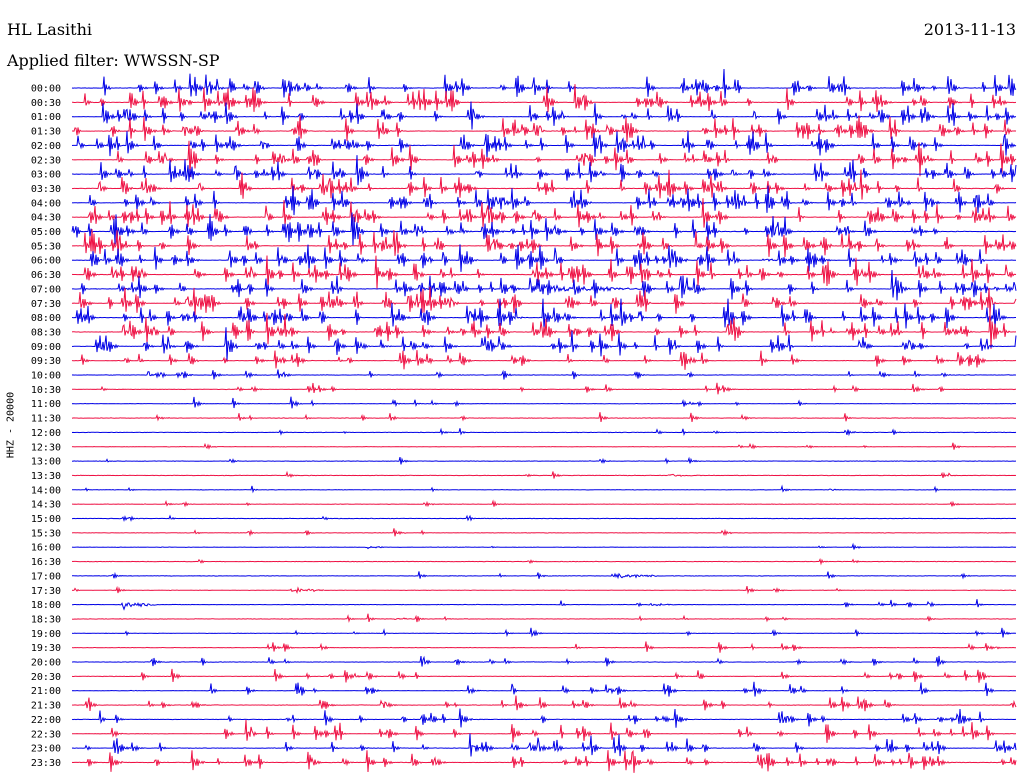  What do you see at coordinates (46, 89) in the screenshot?
I see `time-tick-label: 00:00` at bounding box center [46, 89].